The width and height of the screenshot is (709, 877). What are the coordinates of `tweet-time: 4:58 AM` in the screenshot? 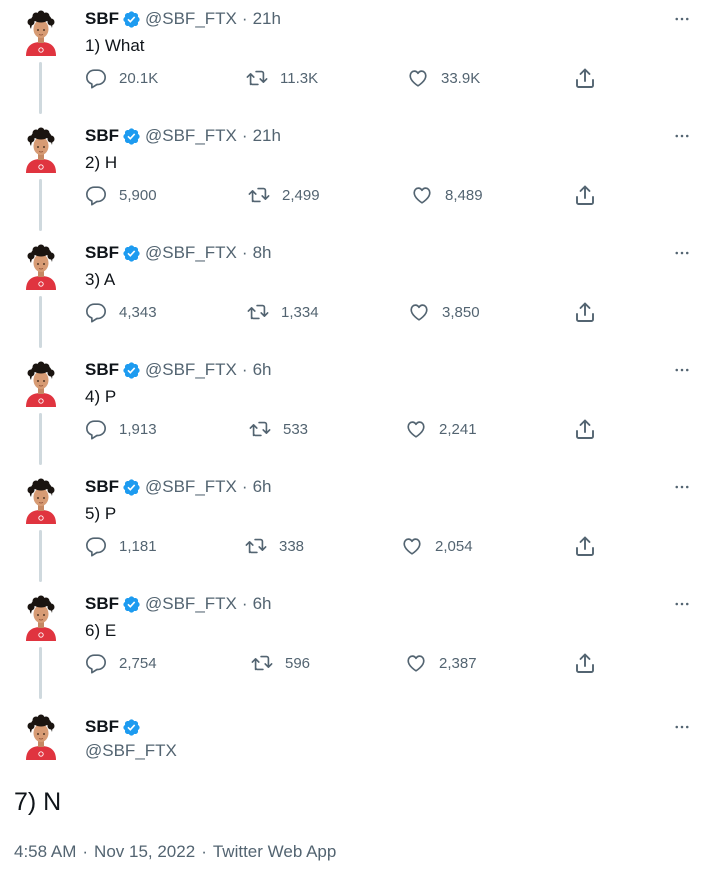 It's located at (45, 851).